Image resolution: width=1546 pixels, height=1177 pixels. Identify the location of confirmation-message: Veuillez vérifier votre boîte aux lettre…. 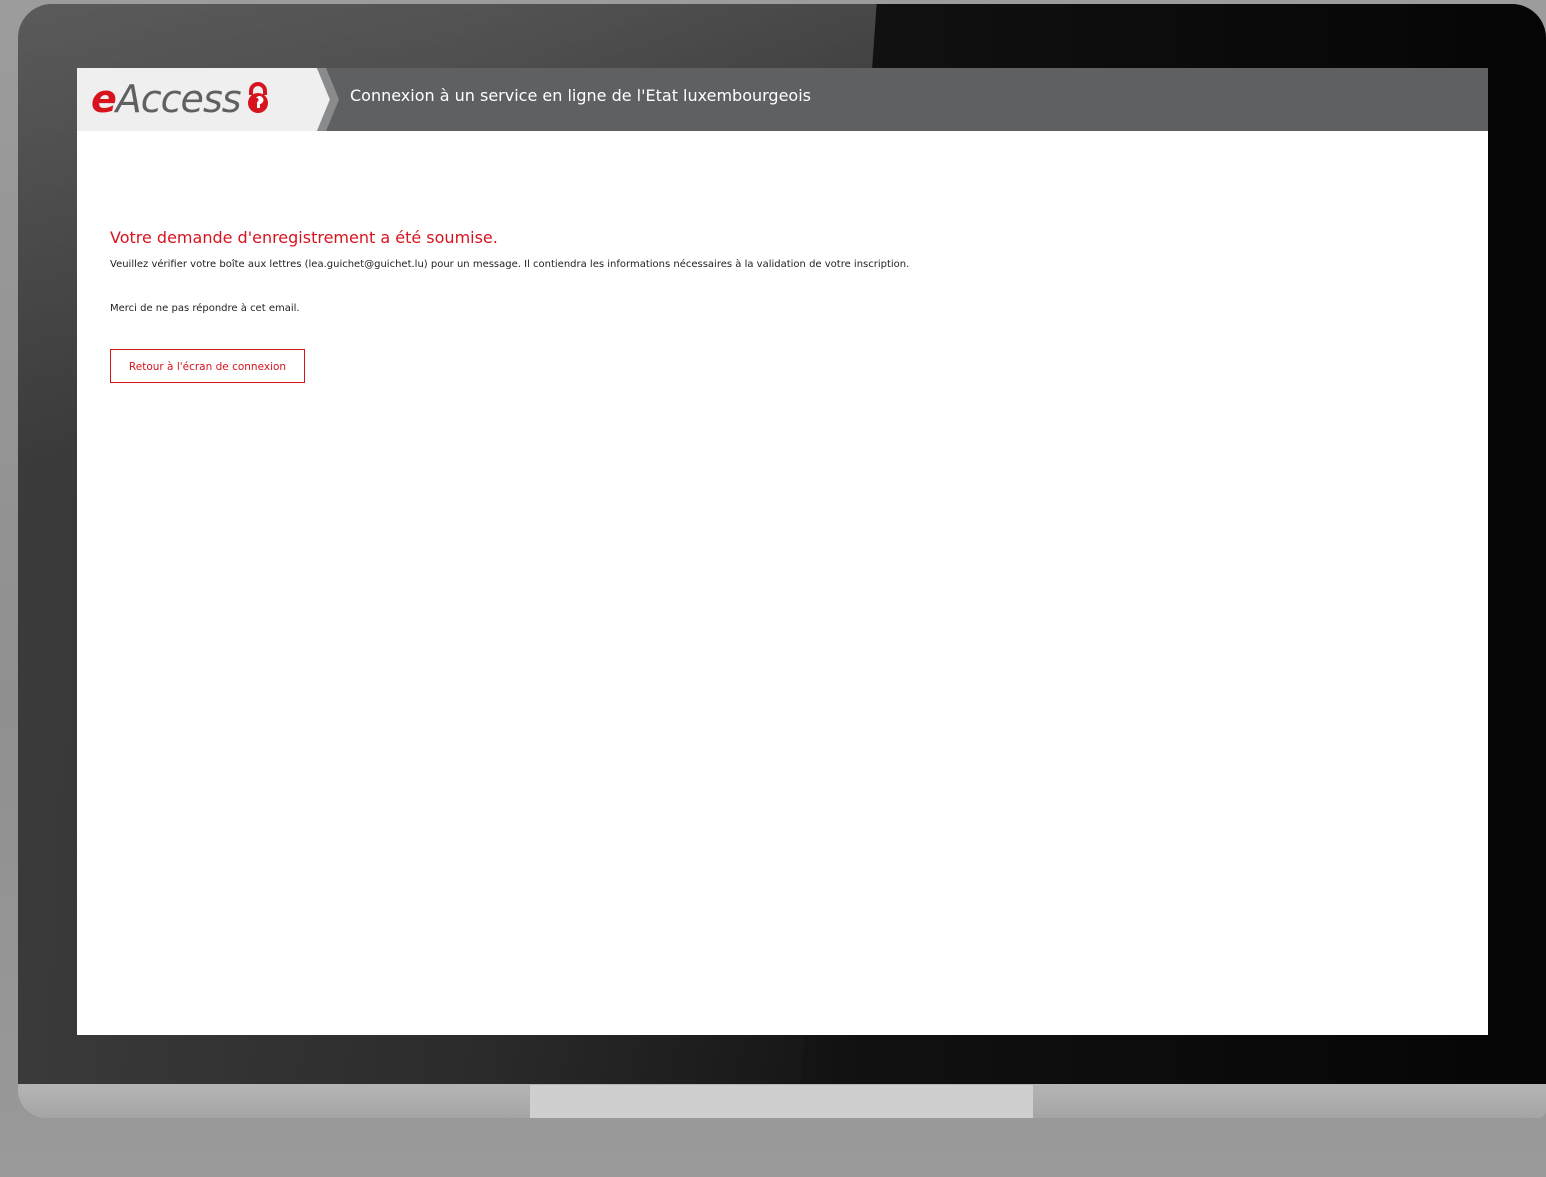
(510, 264).